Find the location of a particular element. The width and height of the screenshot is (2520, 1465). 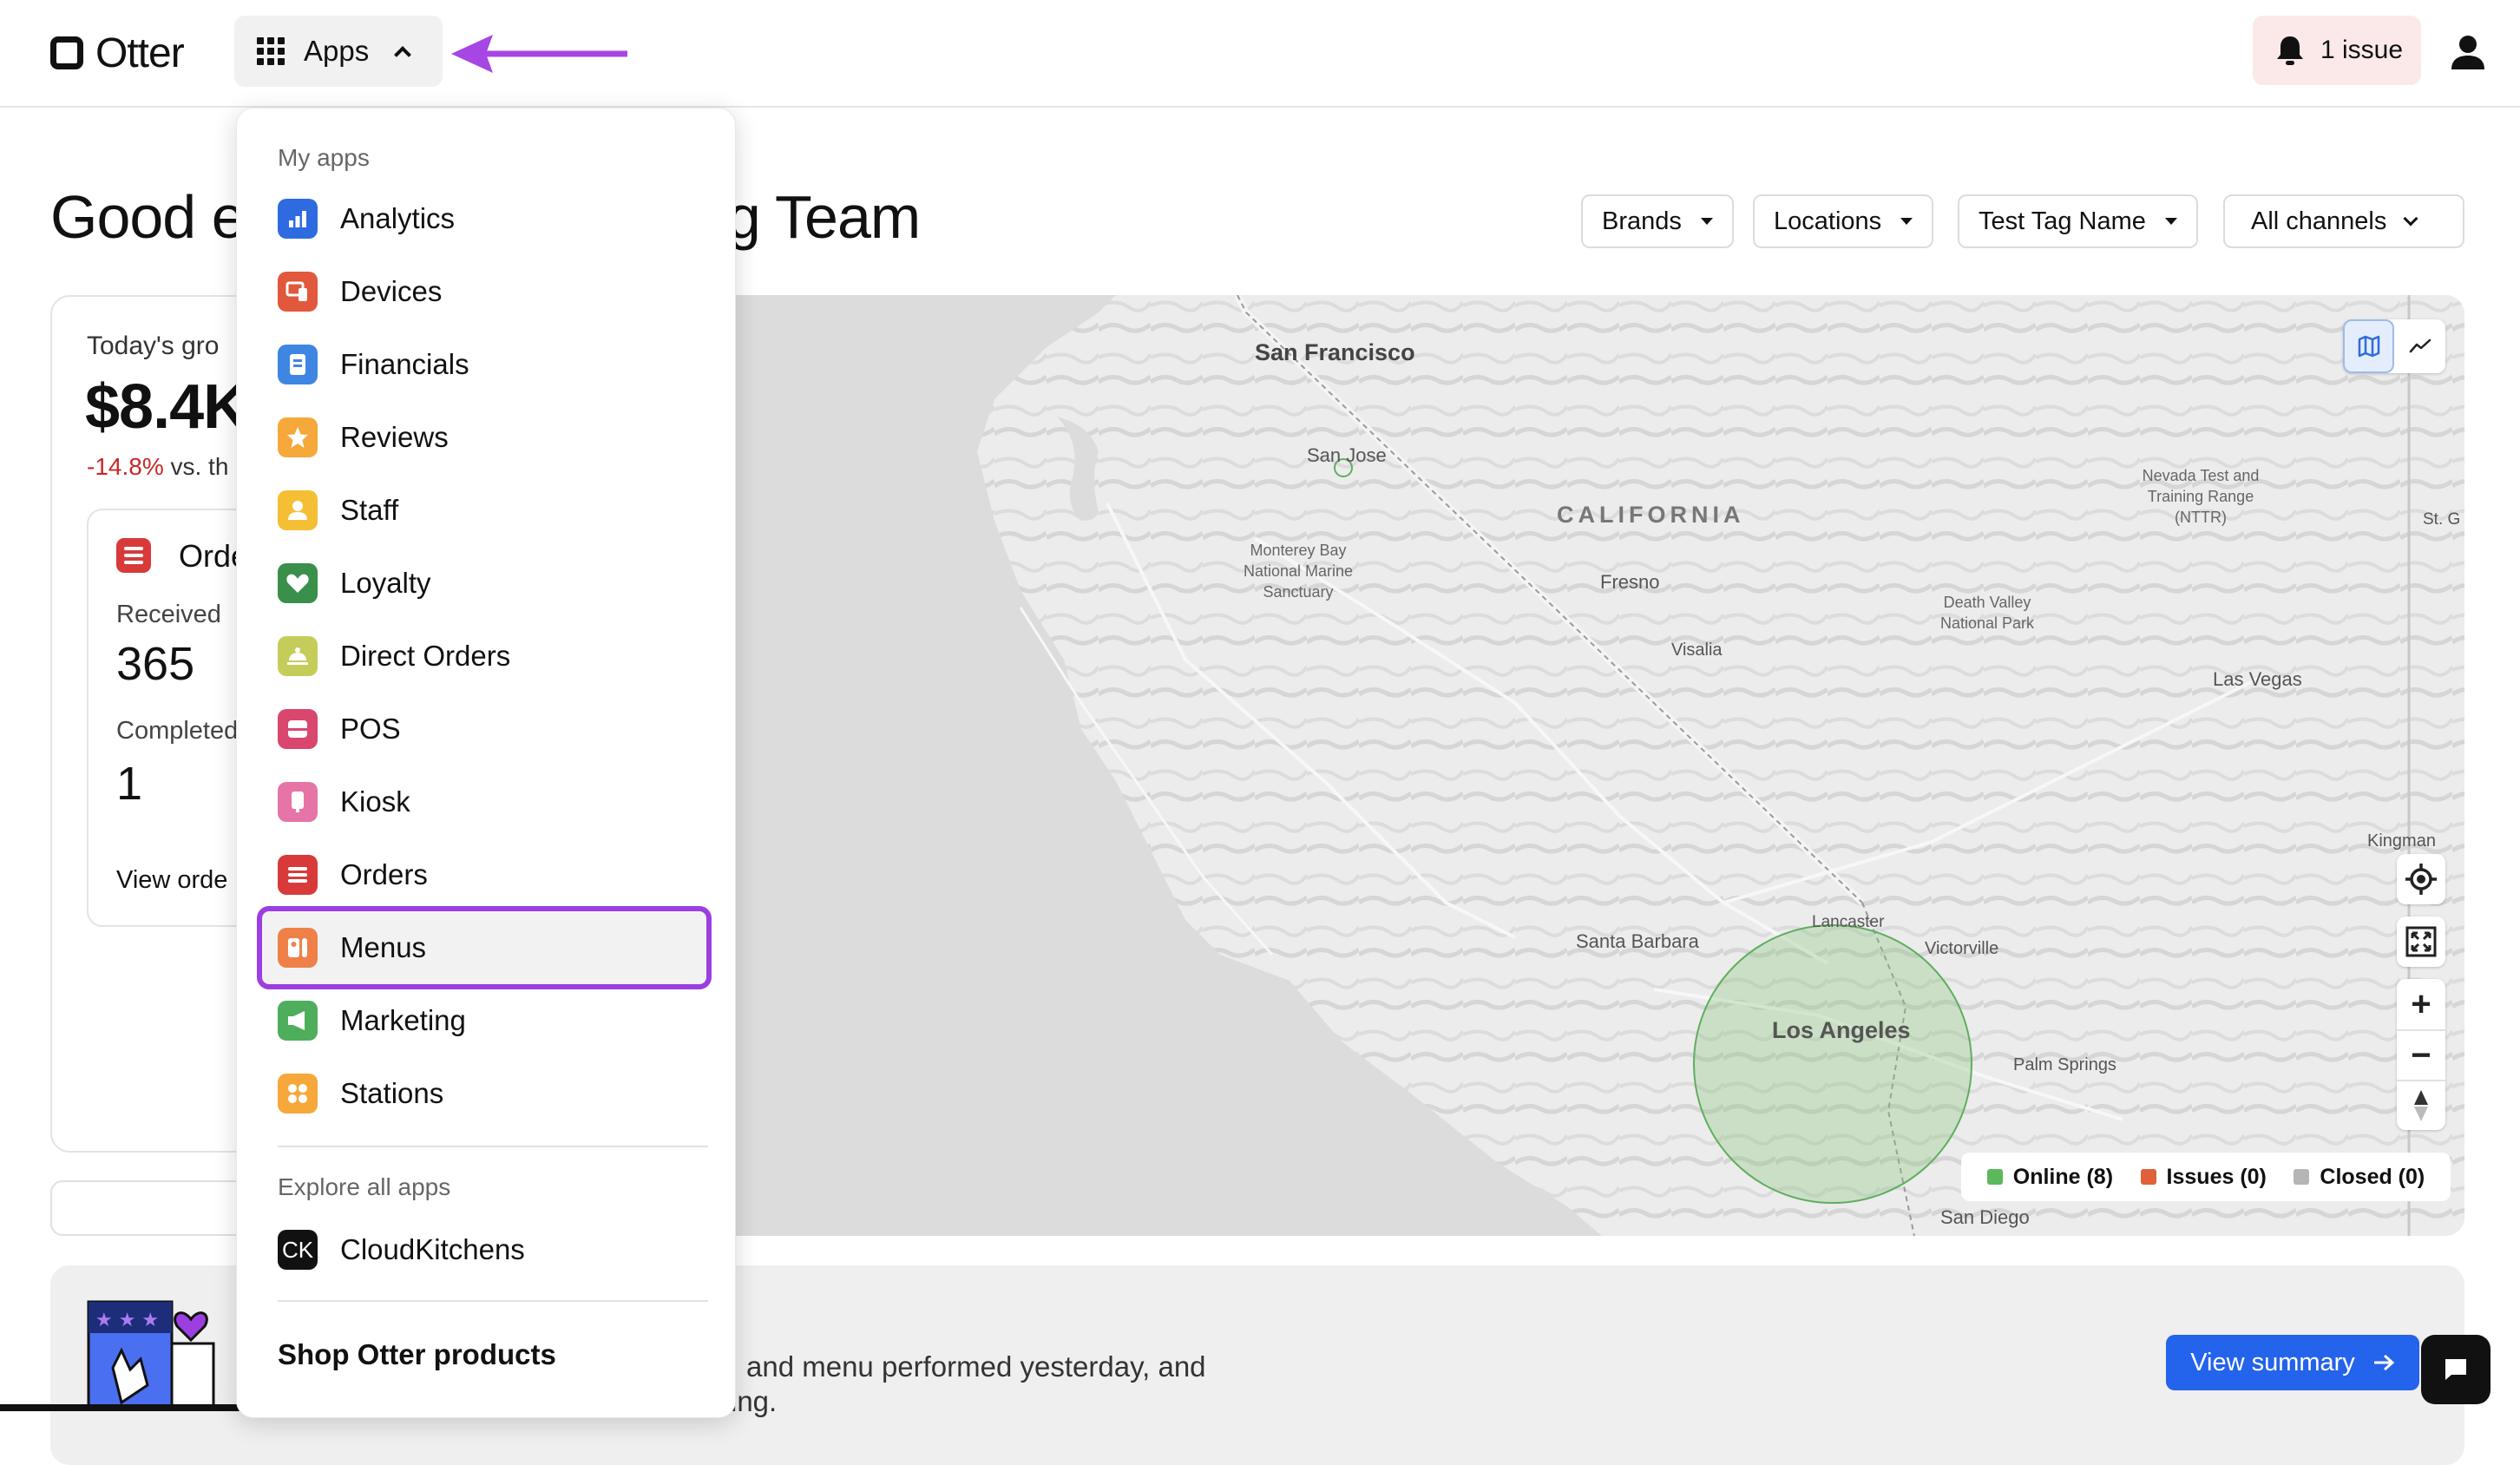

menu-divider is located at coordinates (493, 1146).